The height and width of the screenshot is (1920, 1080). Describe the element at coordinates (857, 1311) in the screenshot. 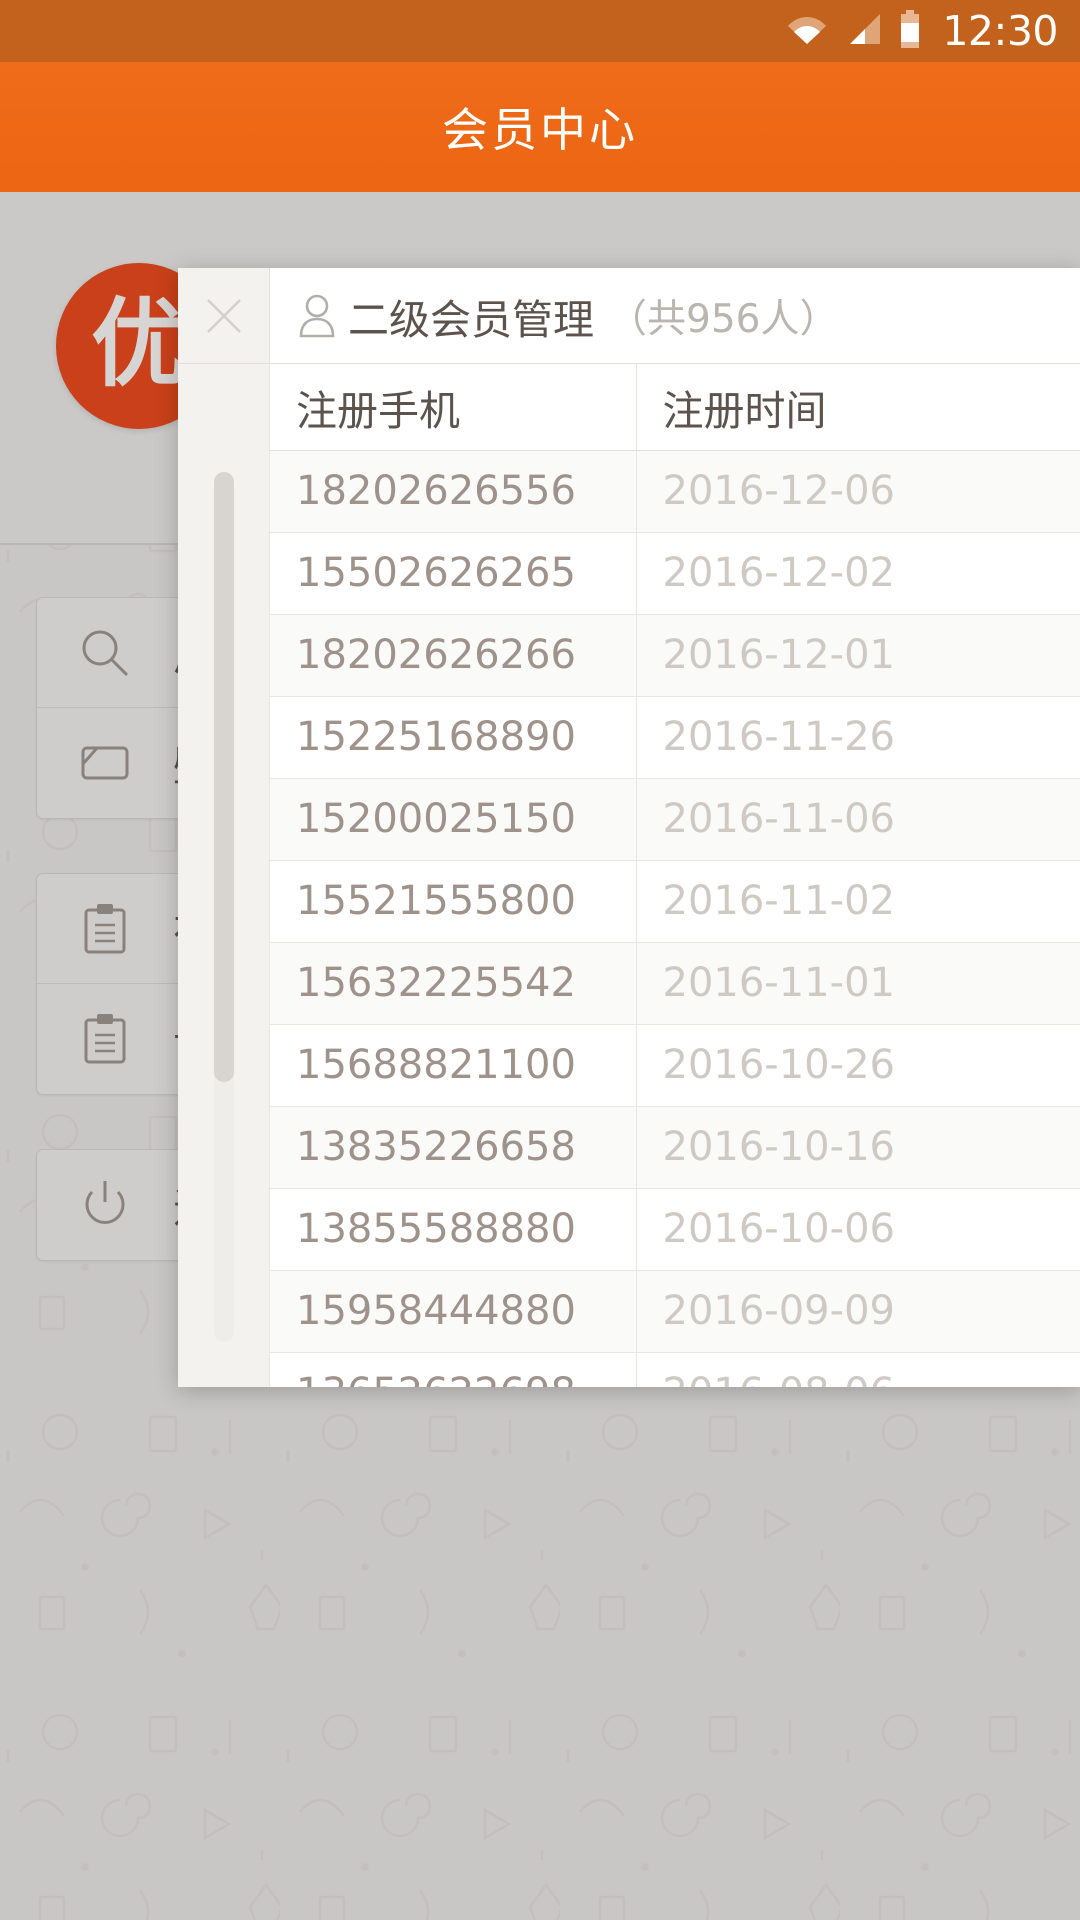

I see `cell-date: 2016-09-09` at that location.